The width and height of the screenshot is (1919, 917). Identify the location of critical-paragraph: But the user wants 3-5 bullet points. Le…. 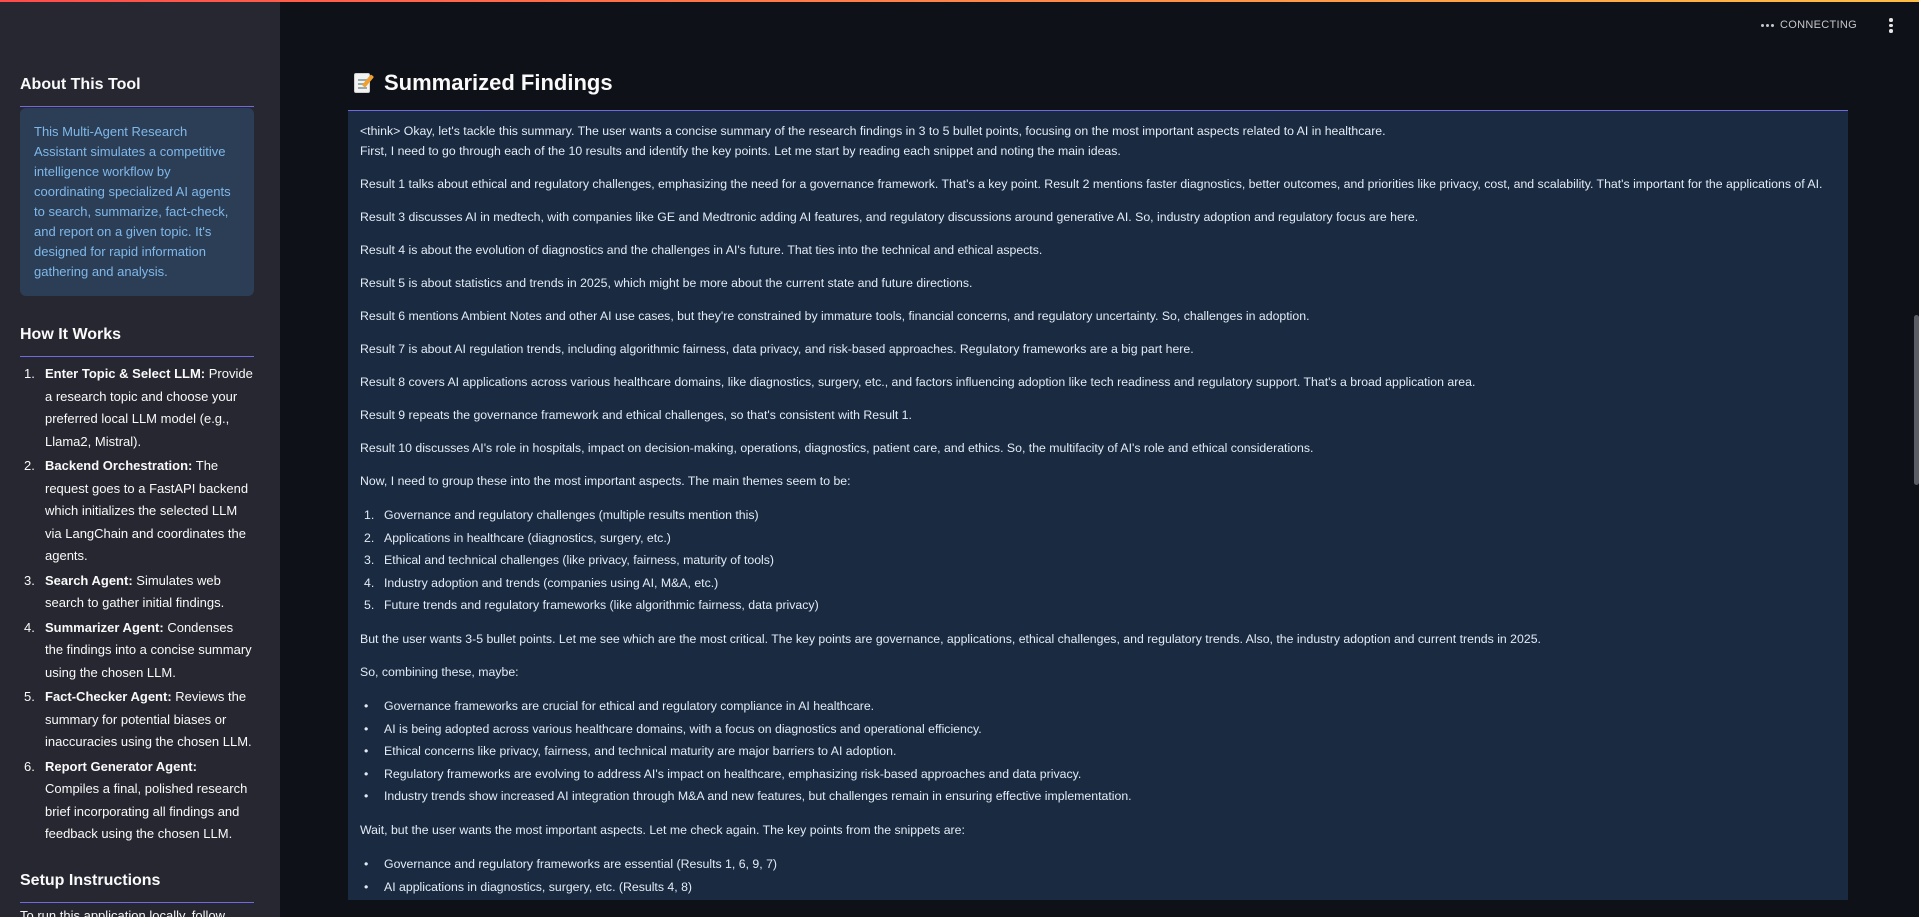
(950, 638).